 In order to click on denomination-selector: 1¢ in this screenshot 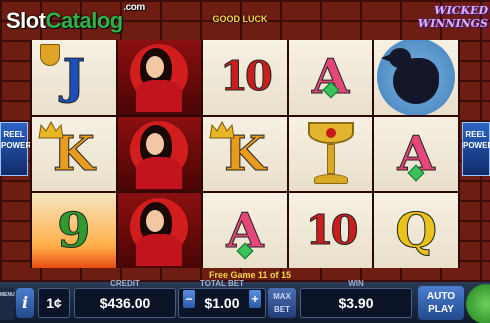, I will do `click(54, 303)`.